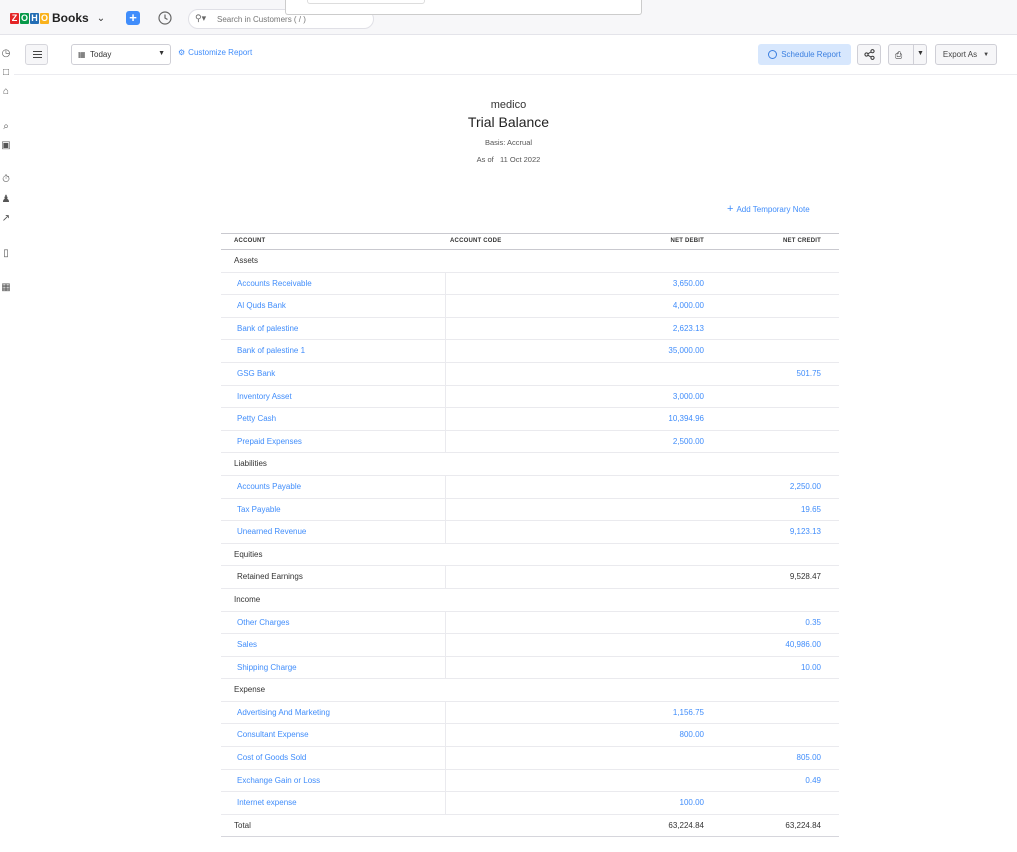  What do you see at coordinates (530, 510) in the screenshot?
I see `table-row: Tax Payable 19.65` at bounding box center [530, 510].